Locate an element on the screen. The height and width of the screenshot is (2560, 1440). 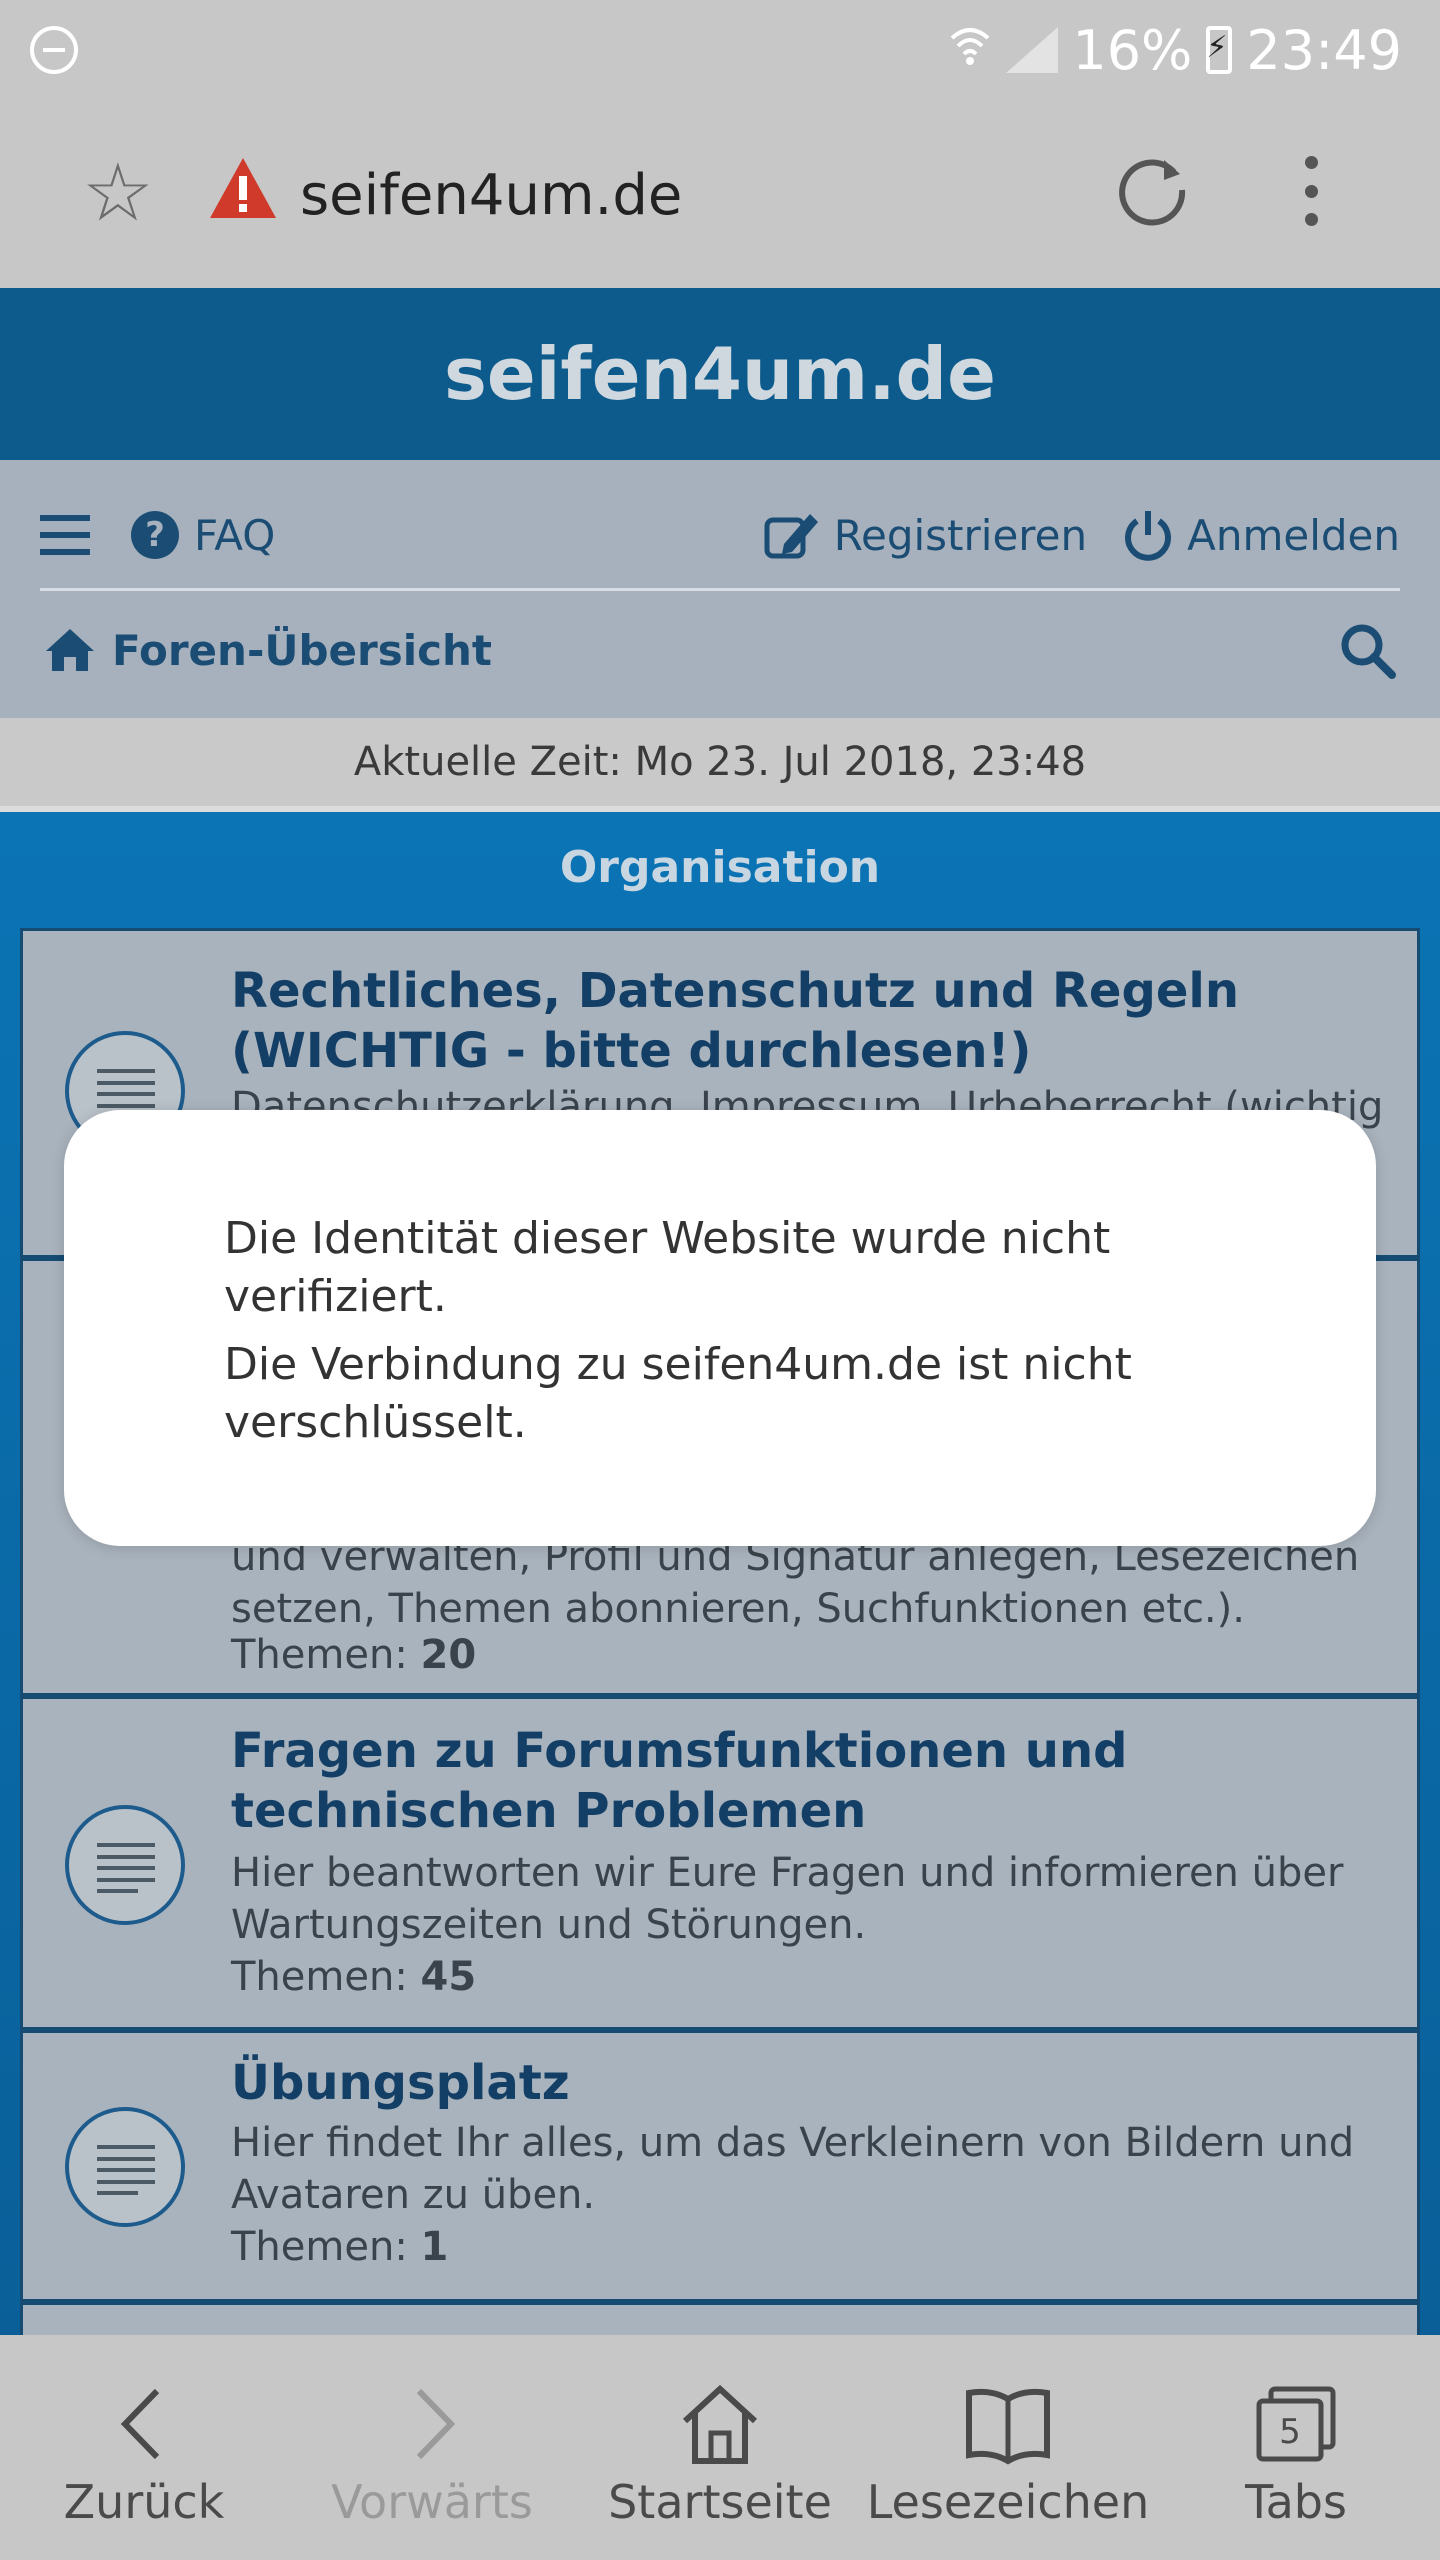
battery-charging-icon is located at coordinates (1219, 50).